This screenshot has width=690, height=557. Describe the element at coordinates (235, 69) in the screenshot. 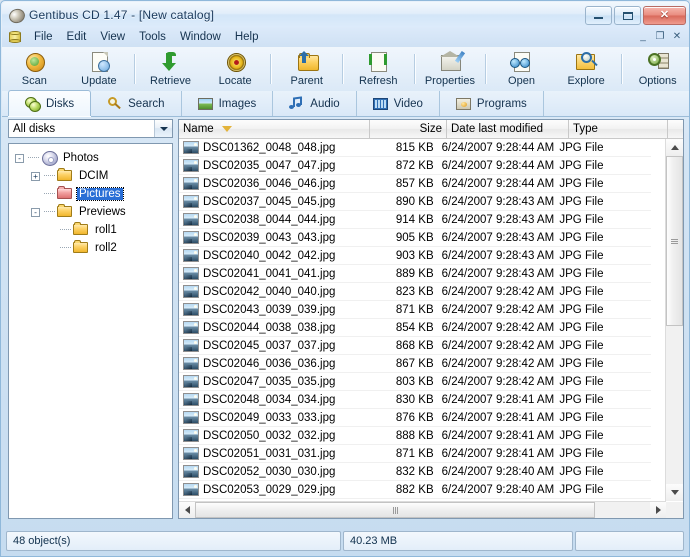

I see `toolbar-button-locate: Locate` at that location.